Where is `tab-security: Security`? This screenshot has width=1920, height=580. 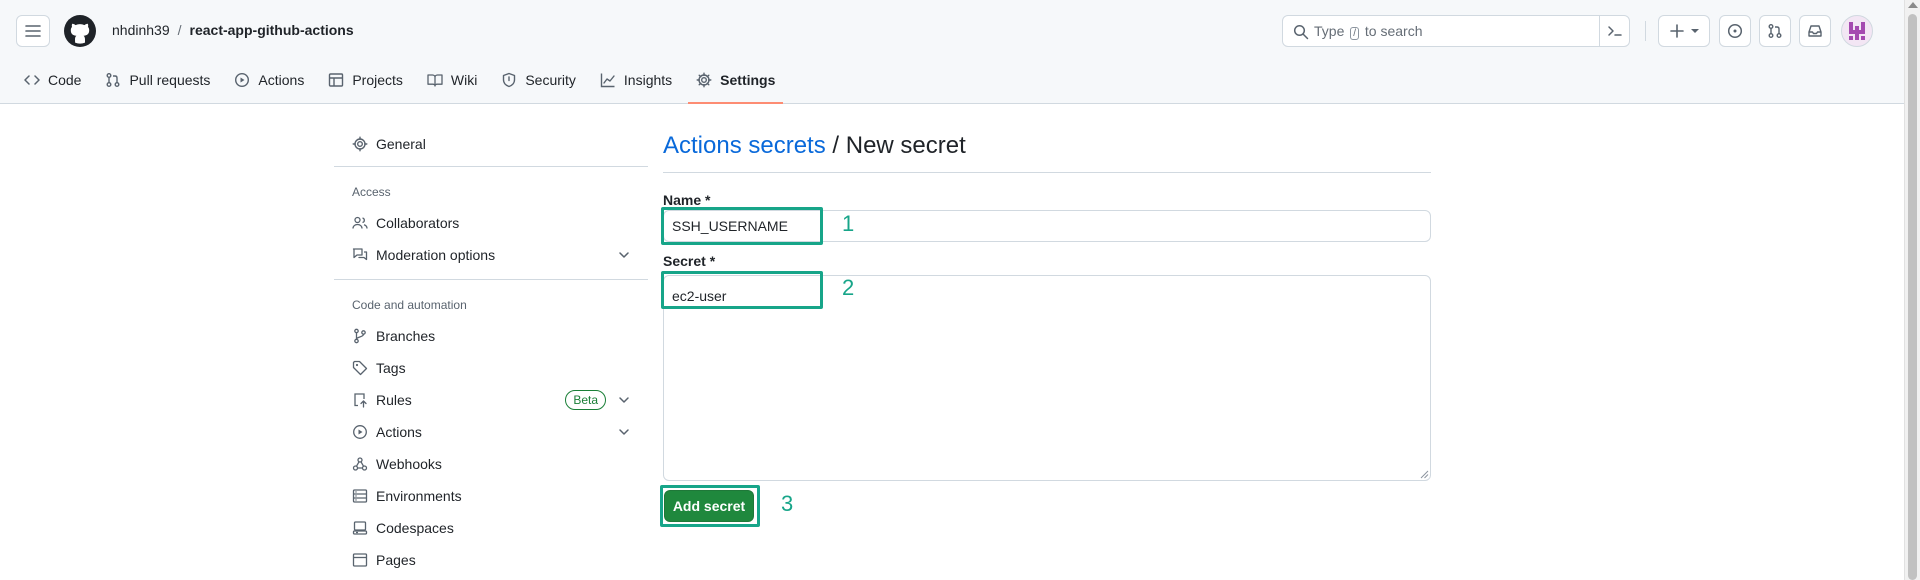
tab-security: Security is located at coordinates (538, 80).